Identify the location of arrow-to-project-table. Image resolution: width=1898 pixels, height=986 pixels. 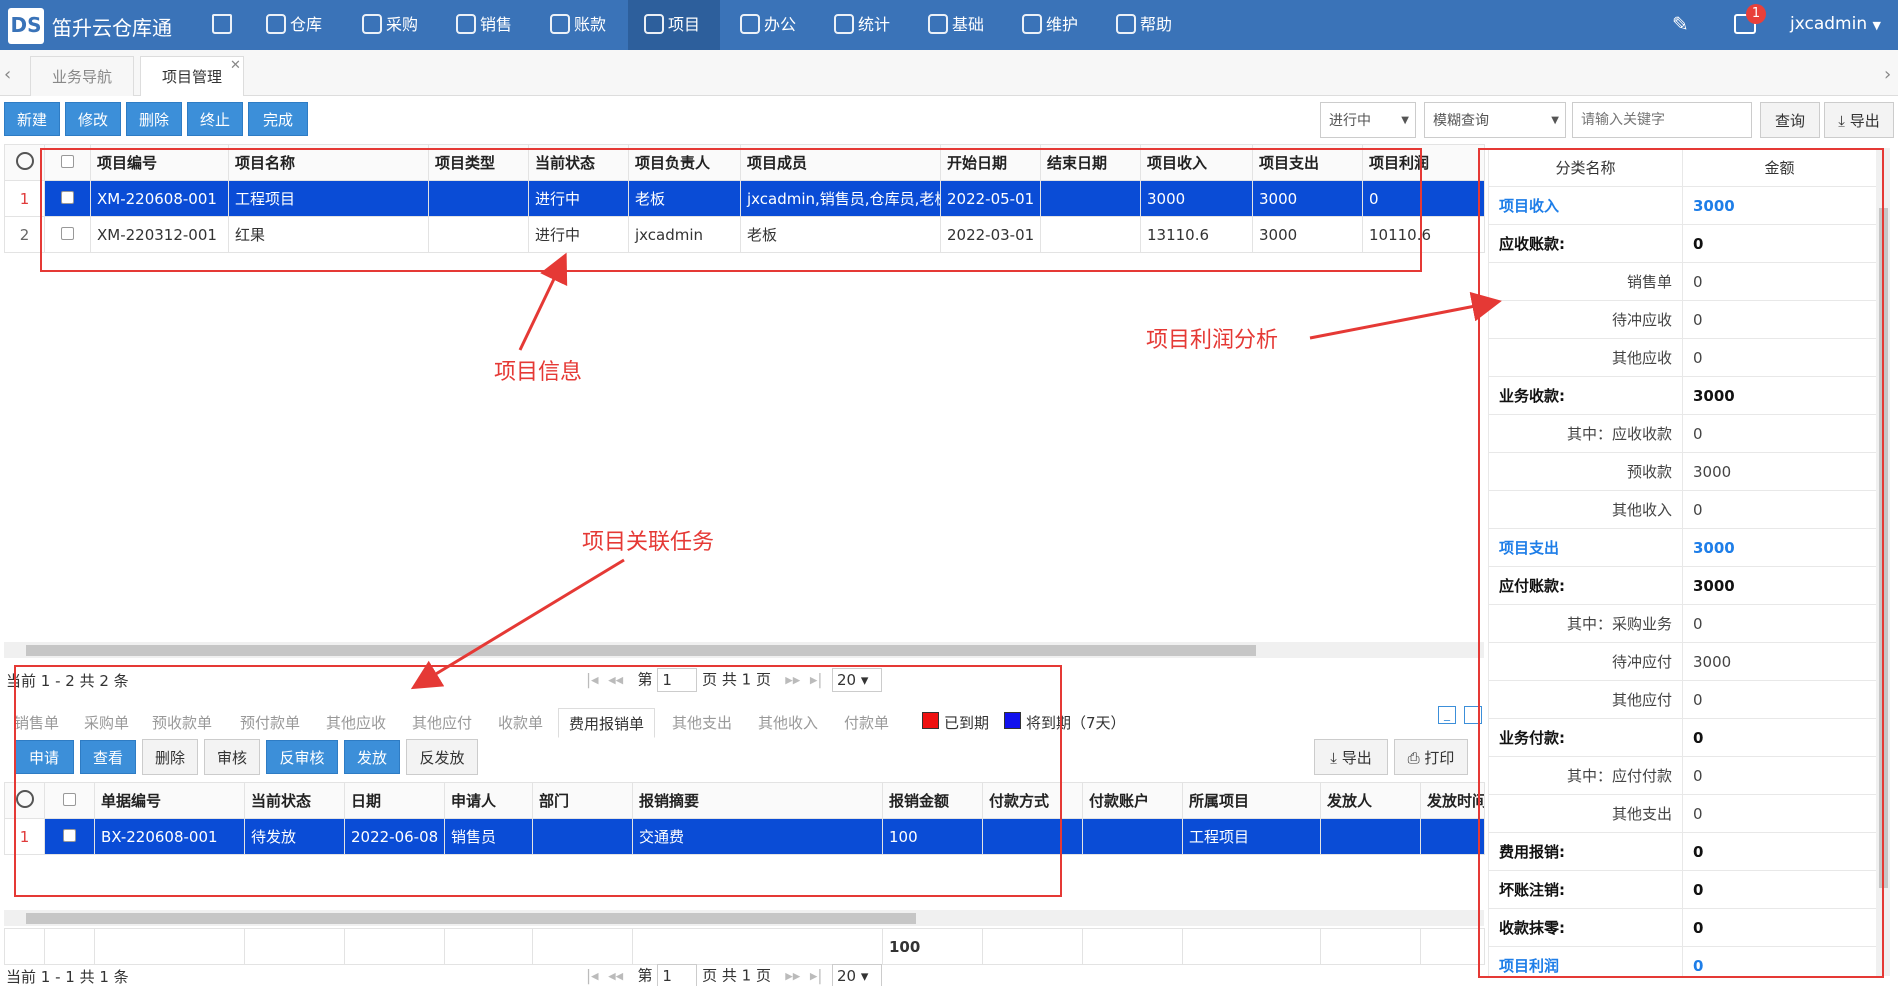
(543, 301).